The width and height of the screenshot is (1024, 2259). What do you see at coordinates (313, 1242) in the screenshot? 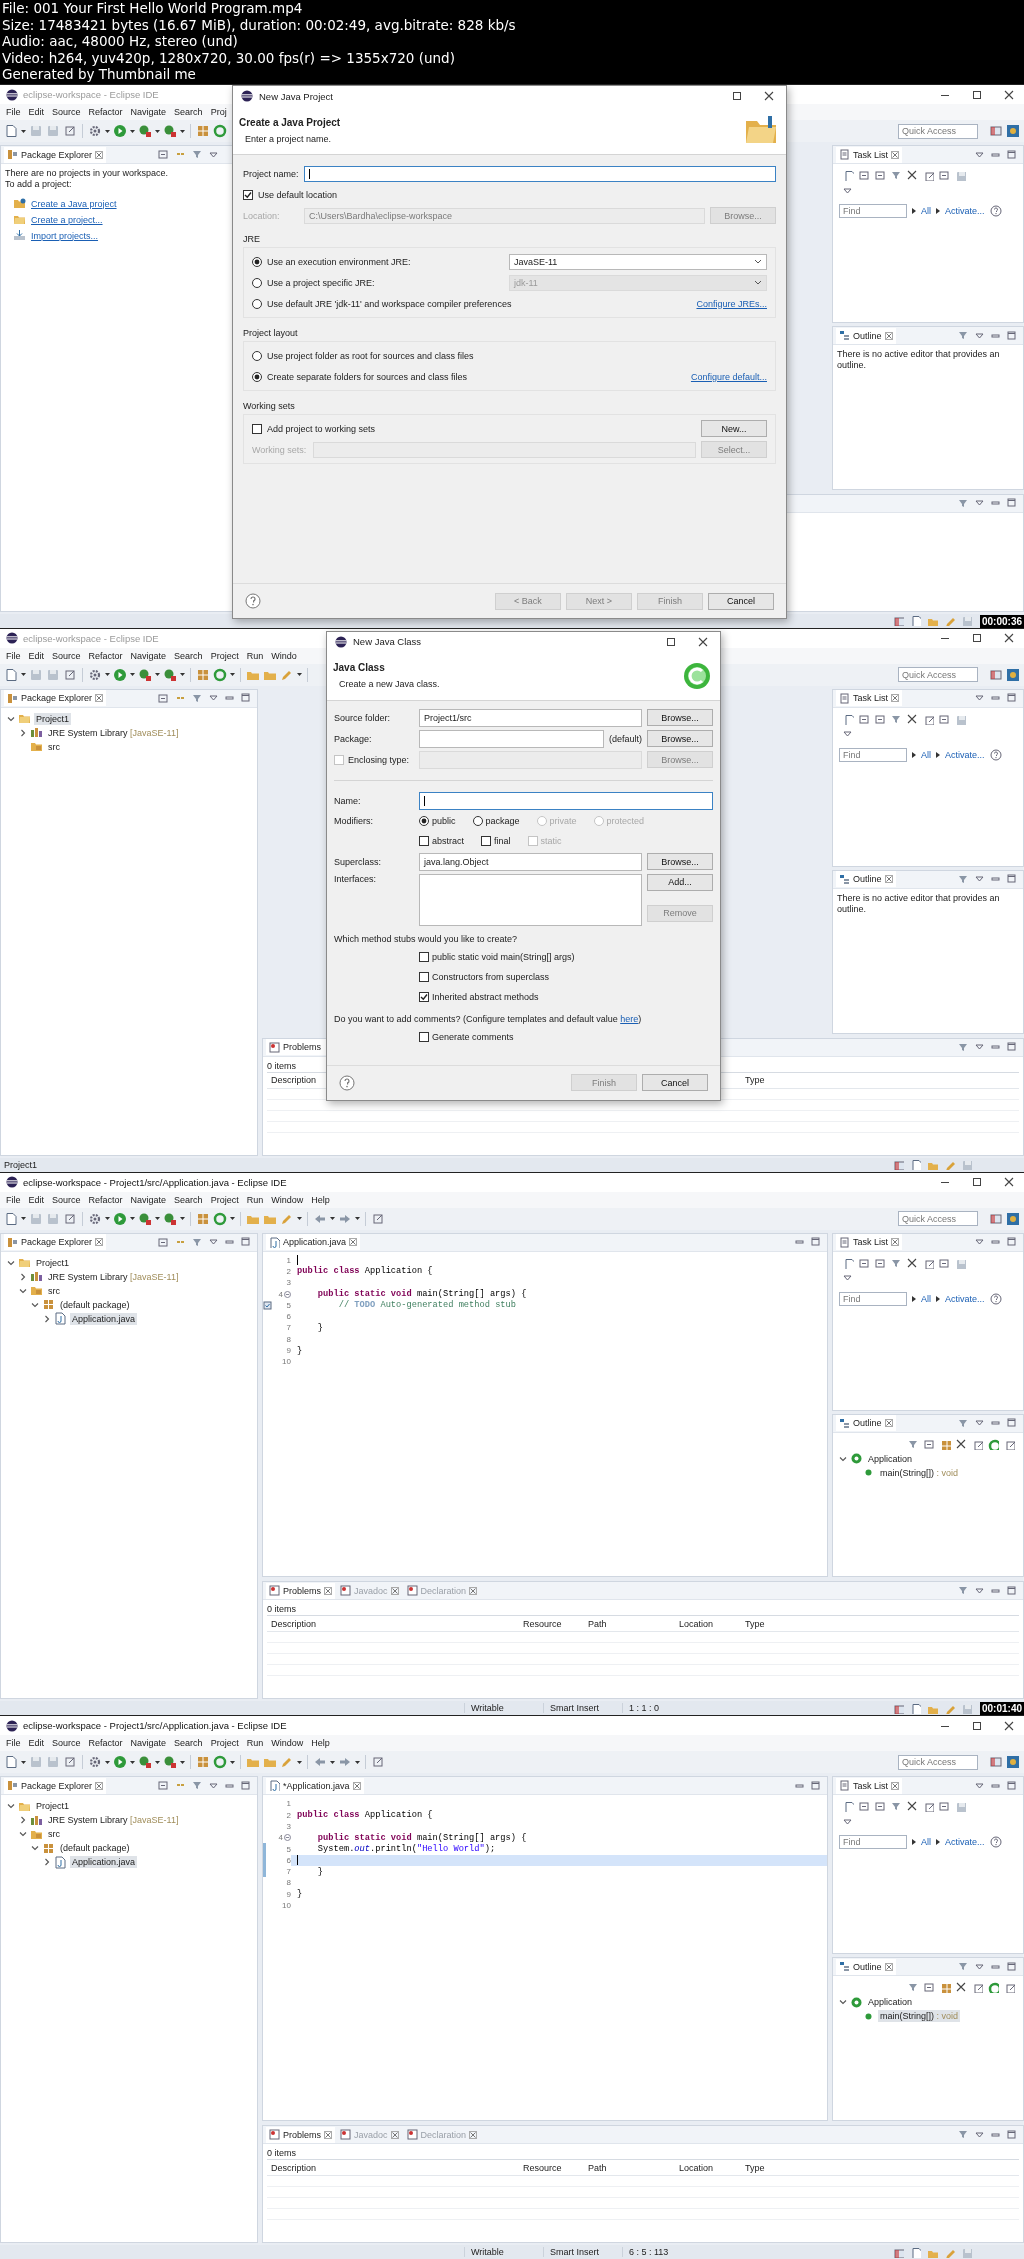
I see `view-tab: Application.java` at bounding box center [313, 1242].